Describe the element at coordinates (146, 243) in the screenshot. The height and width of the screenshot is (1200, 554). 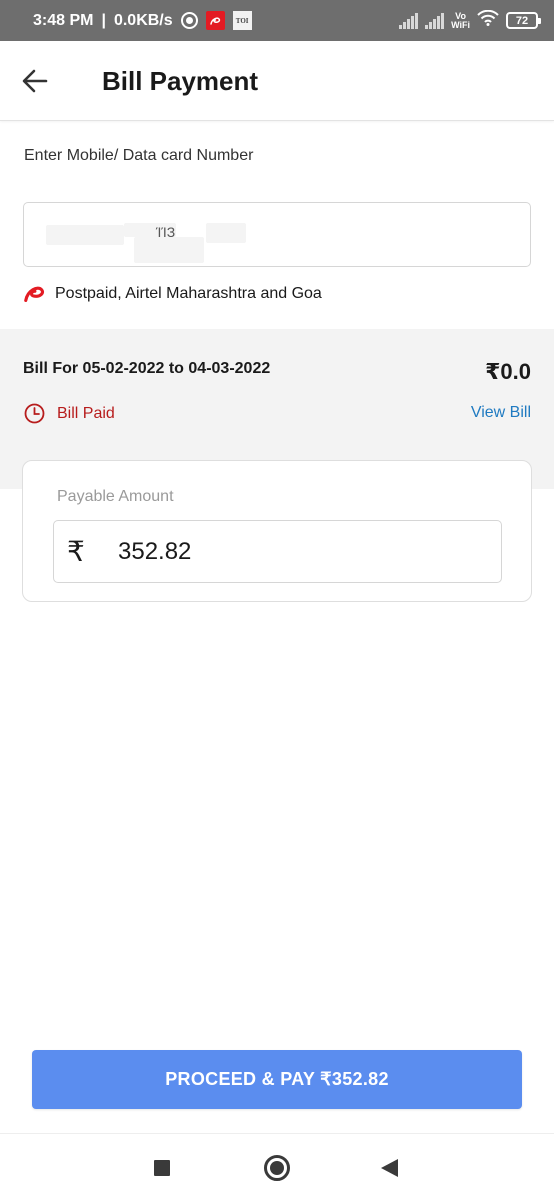
I see `redacted-number: ΊΊЗ` at that location.